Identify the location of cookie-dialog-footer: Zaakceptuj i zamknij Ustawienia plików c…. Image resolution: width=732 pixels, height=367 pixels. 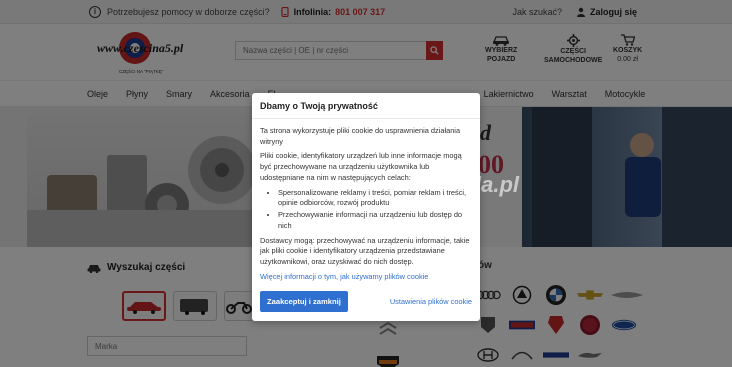
(366, 301).